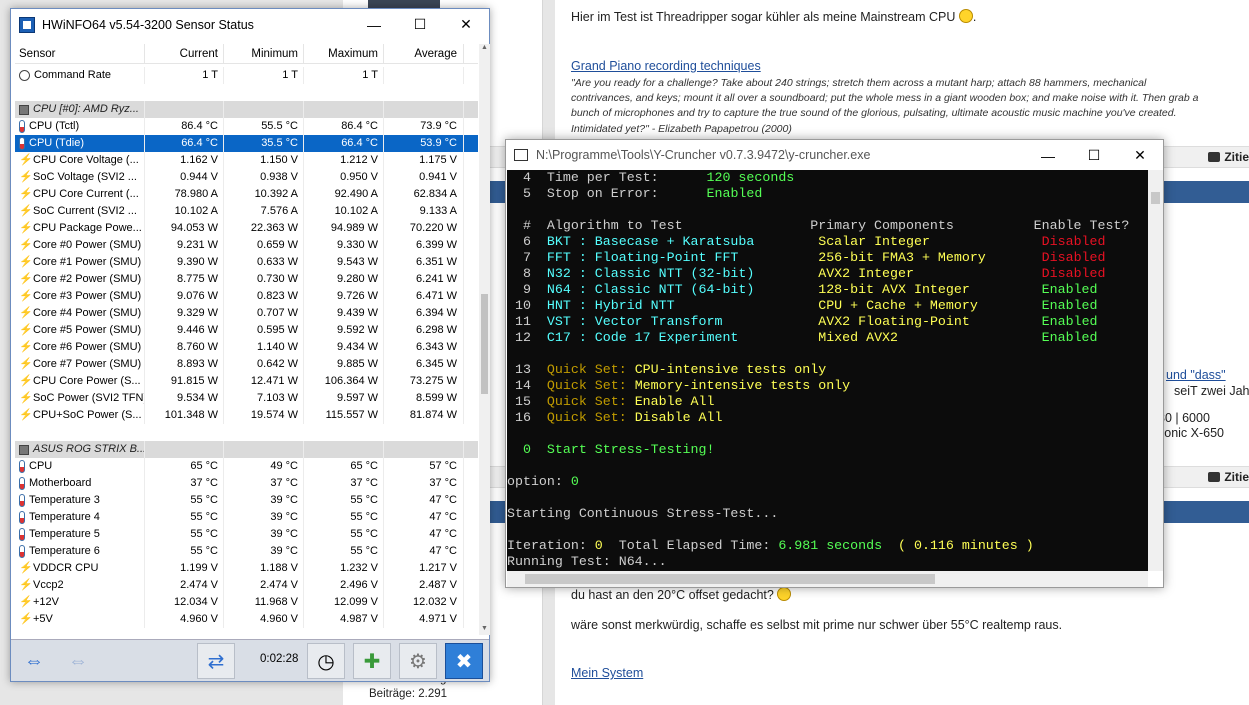  Describe the element at coordinates (598, 545) in the screenshot. I see `console-text: 0` at that location.